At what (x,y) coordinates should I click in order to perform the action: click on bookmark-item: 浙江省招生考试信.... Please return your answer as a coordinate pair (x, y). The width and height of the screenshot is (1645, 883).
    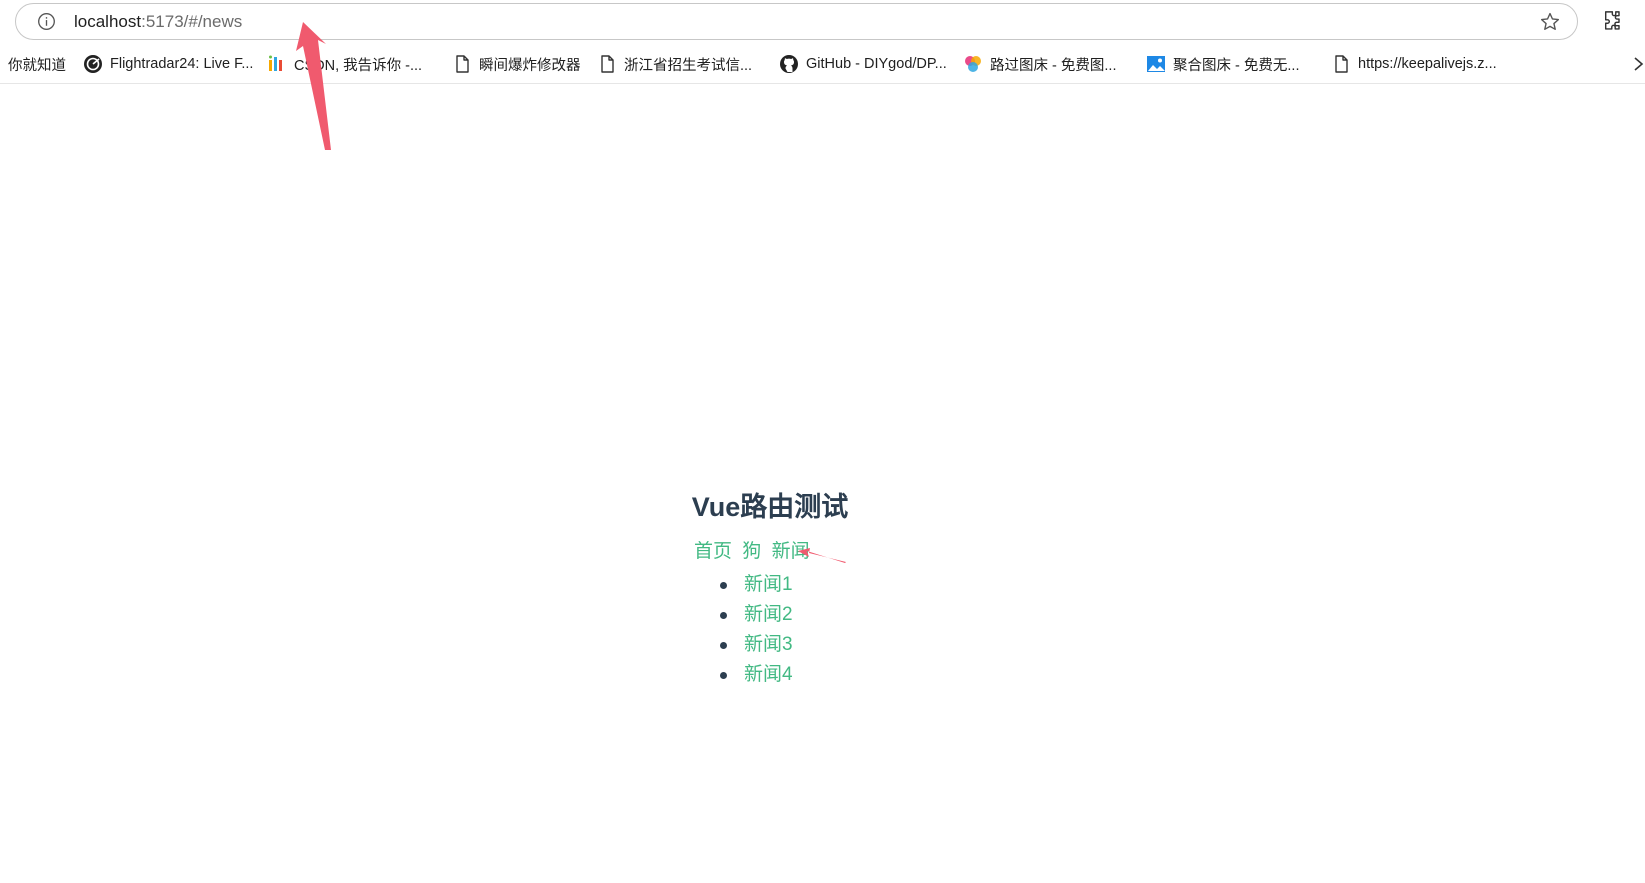
    Looking at the image, I should click on (674, 64).